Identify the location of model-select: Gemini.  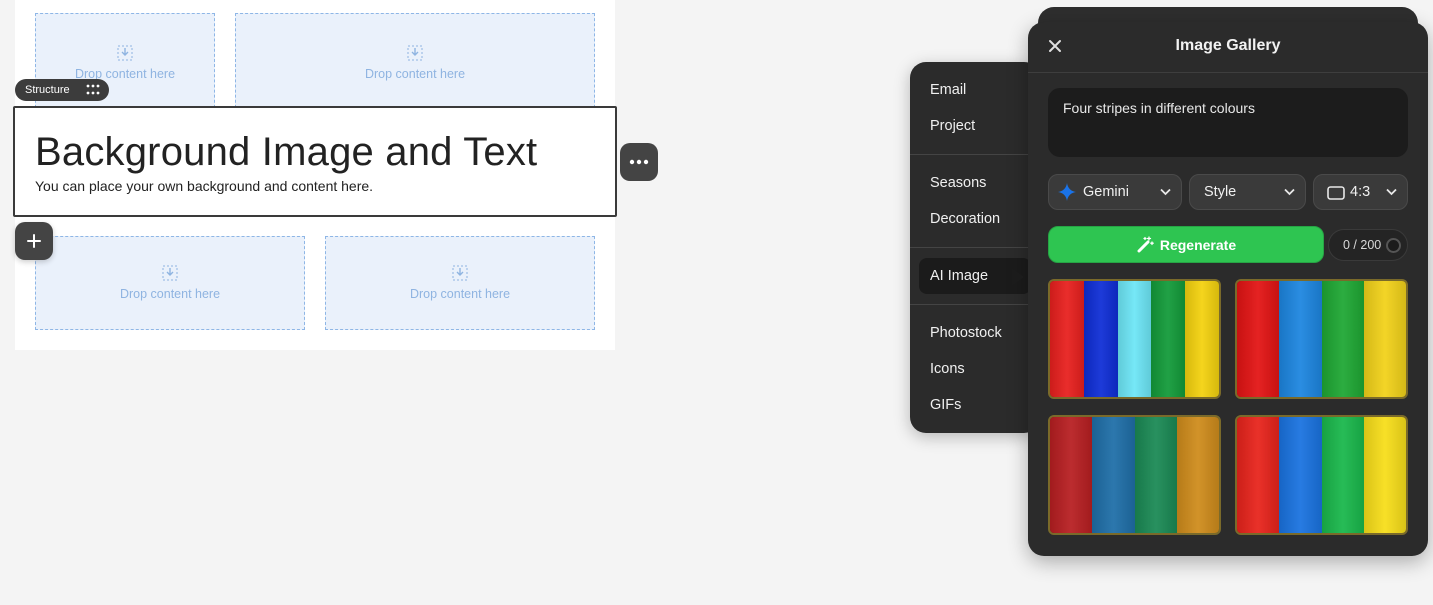
(1115, 192).